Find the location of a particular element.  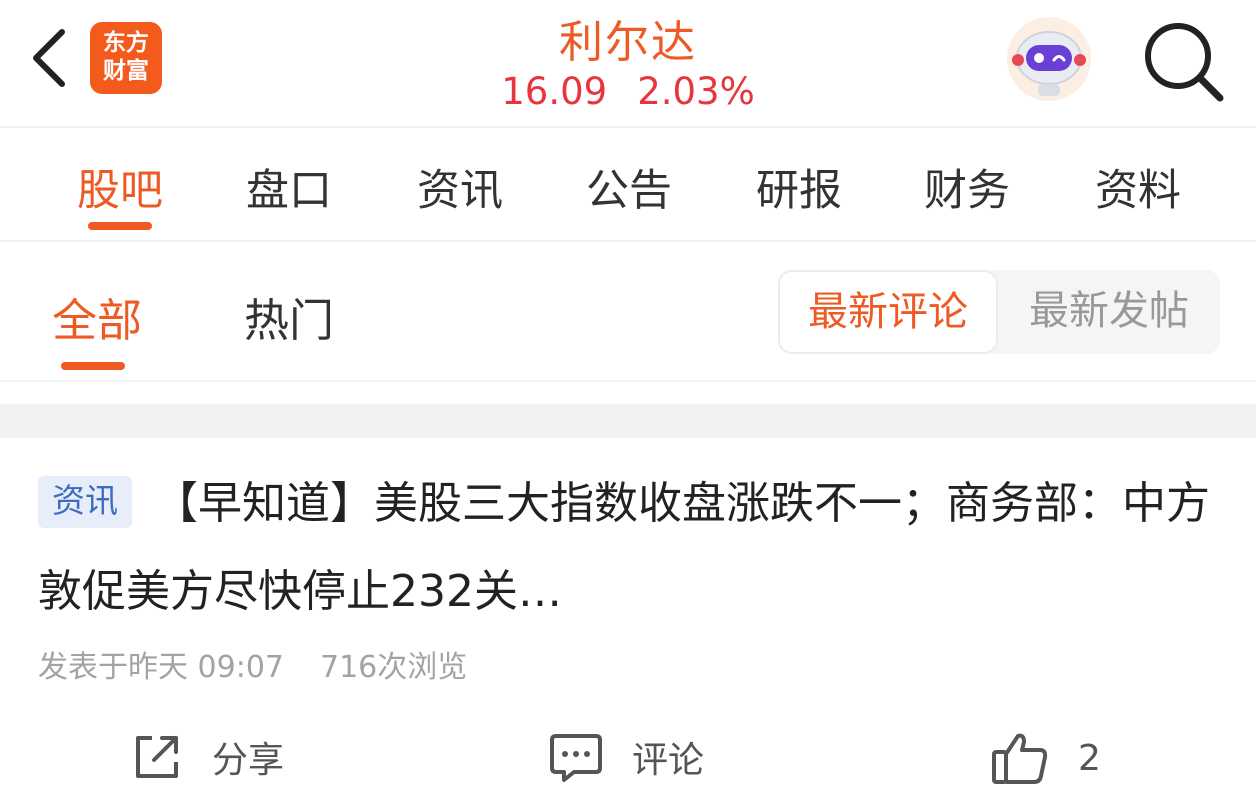

like-button: 2 is located at coordinates (1045, 758).